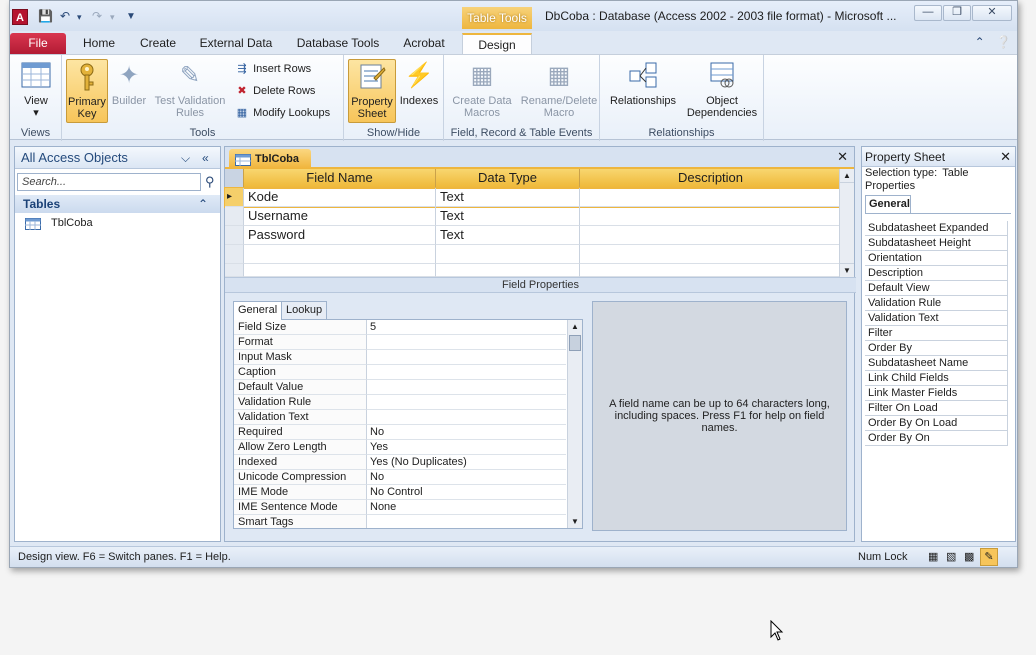 Image resolution: width=1036 pixels, height=655 pixels. Describe the element at coordinates (980, 42) in the screenshot. I see `collapse-ribbon-icon: ⌃` at that location.